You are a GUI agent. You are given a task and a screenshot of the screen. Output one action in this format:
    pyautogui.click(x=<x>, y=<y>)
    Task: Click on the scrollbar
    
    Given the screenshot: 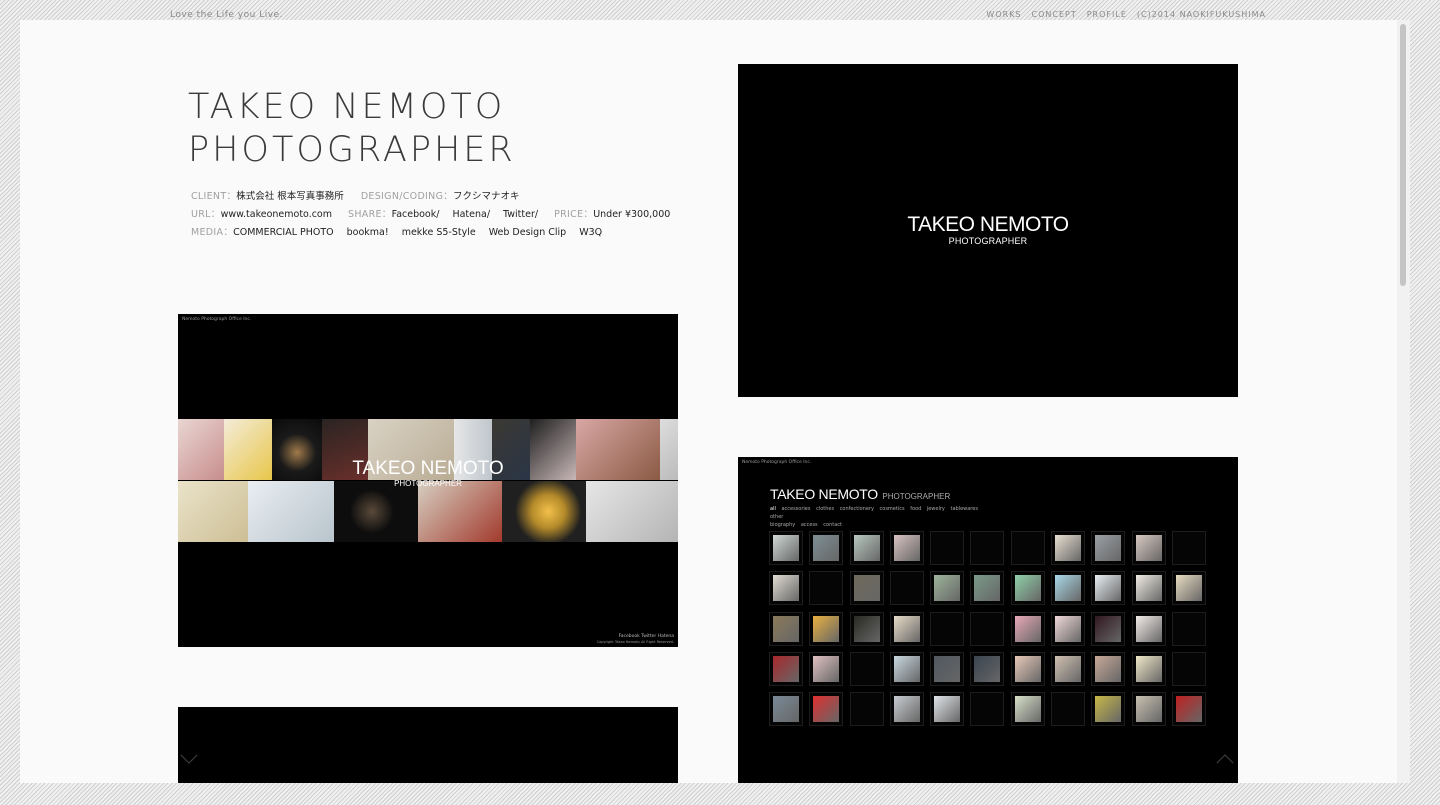 What is the action you would take?
    pyautogui.click(x=1403, y=401)
    